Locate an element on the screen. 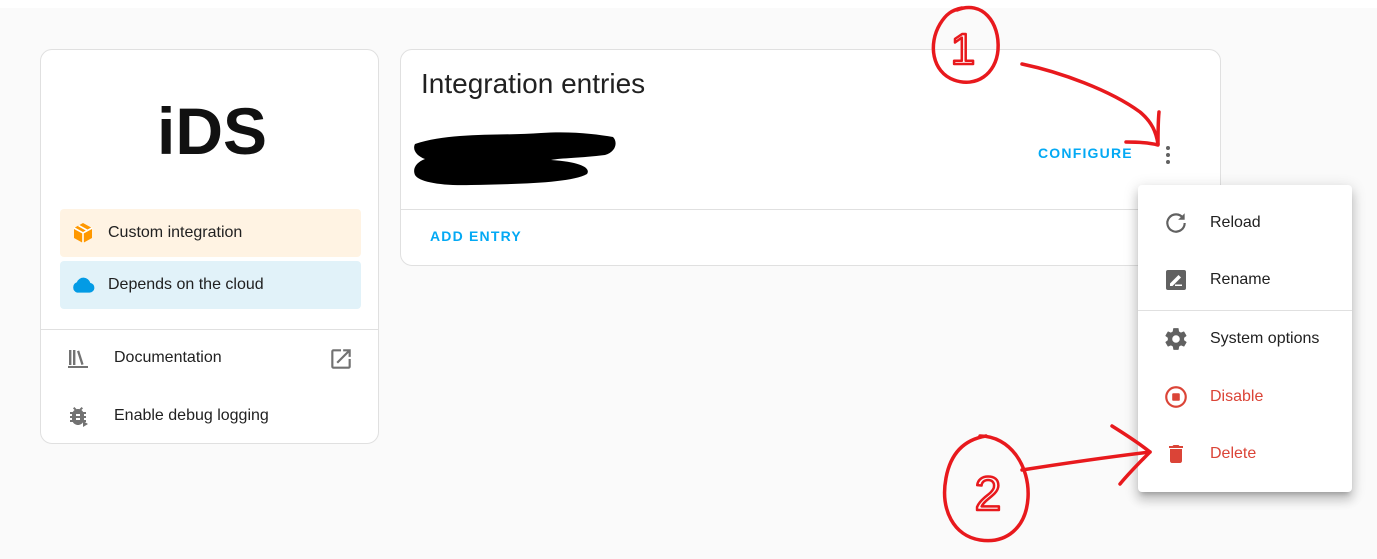  rename-icon is located at coordinates (1176, 280).